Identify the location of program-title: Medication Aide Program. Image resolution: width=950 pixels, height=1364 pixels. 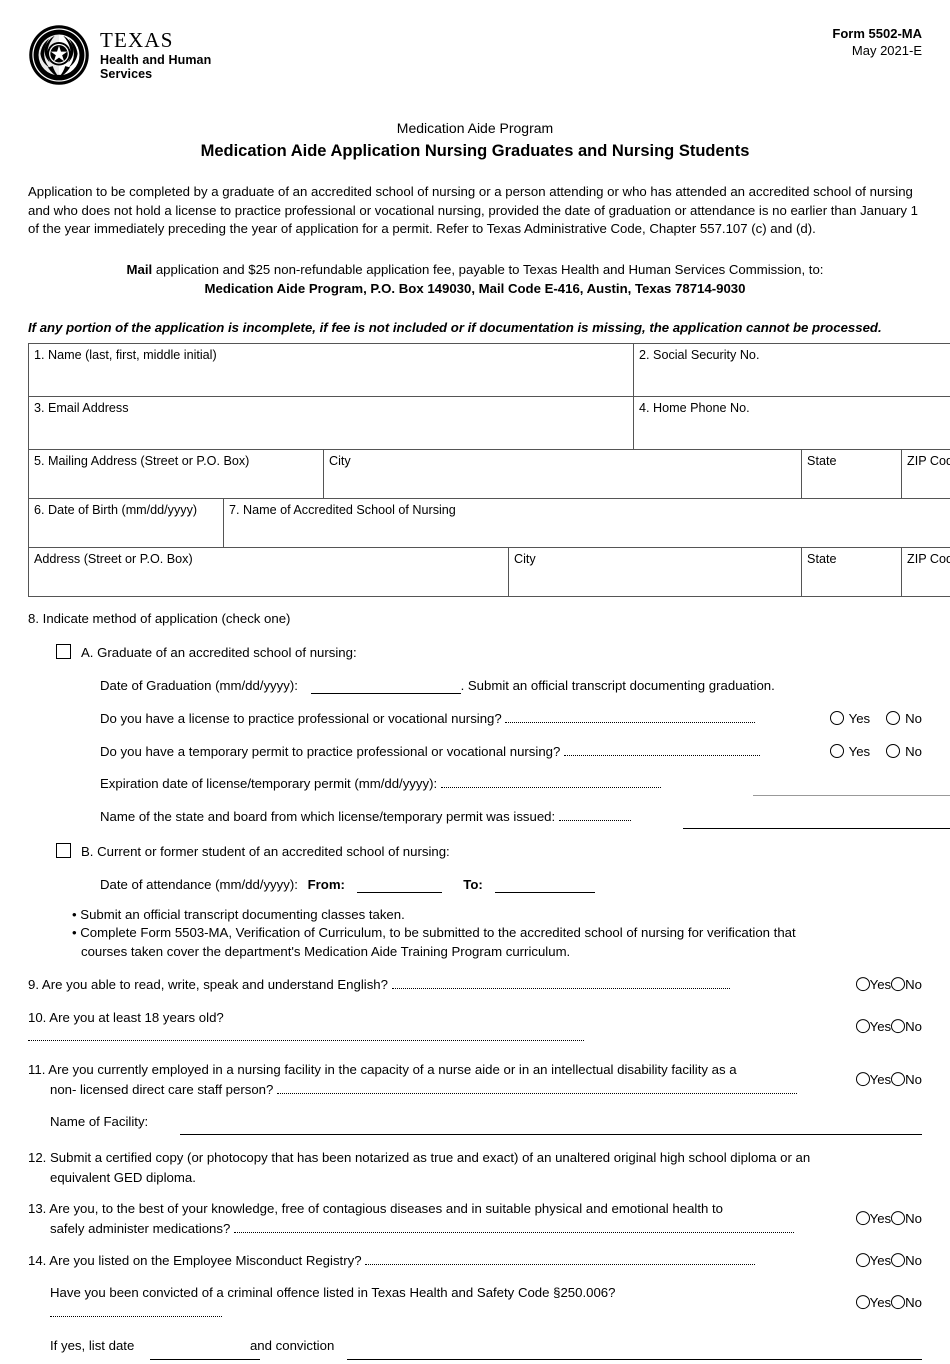
(475, 128).